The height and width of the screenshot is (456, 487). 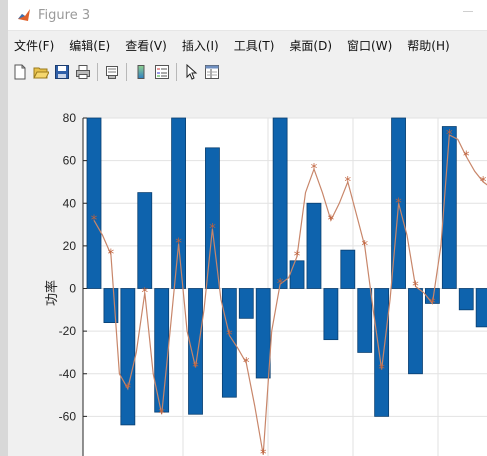 I want to click on print-icon, so click(x=83, y=72).